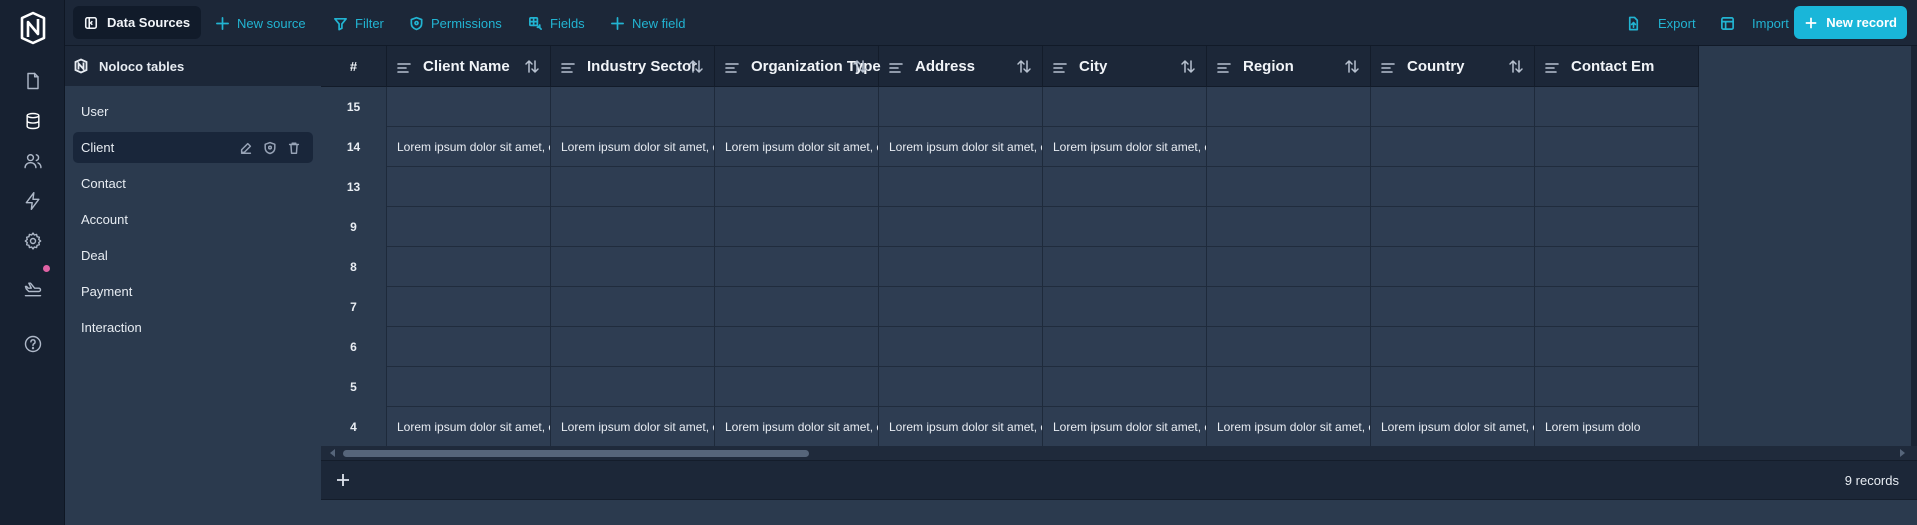 The image size is (1917, 525). What do you see at coordinates (1010, 227) in the screenshot?
I see `table-row: 9` at bounding box center [1010, 227].